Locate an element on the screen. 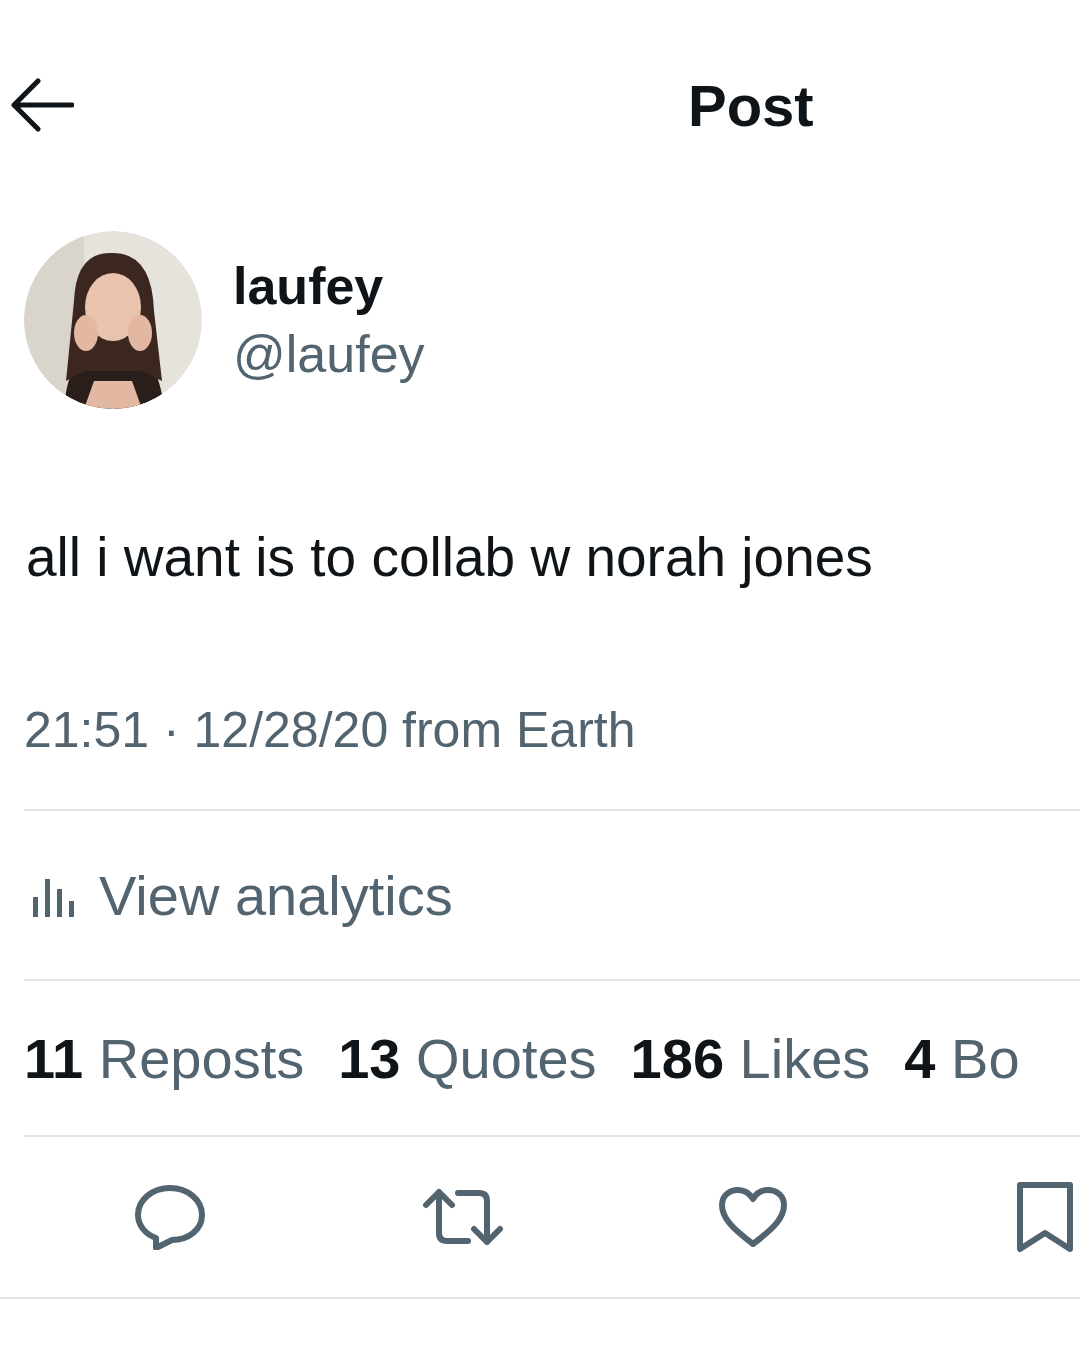  post-text: all i want is to collab w norah jones is located at coordinates (450, 557).